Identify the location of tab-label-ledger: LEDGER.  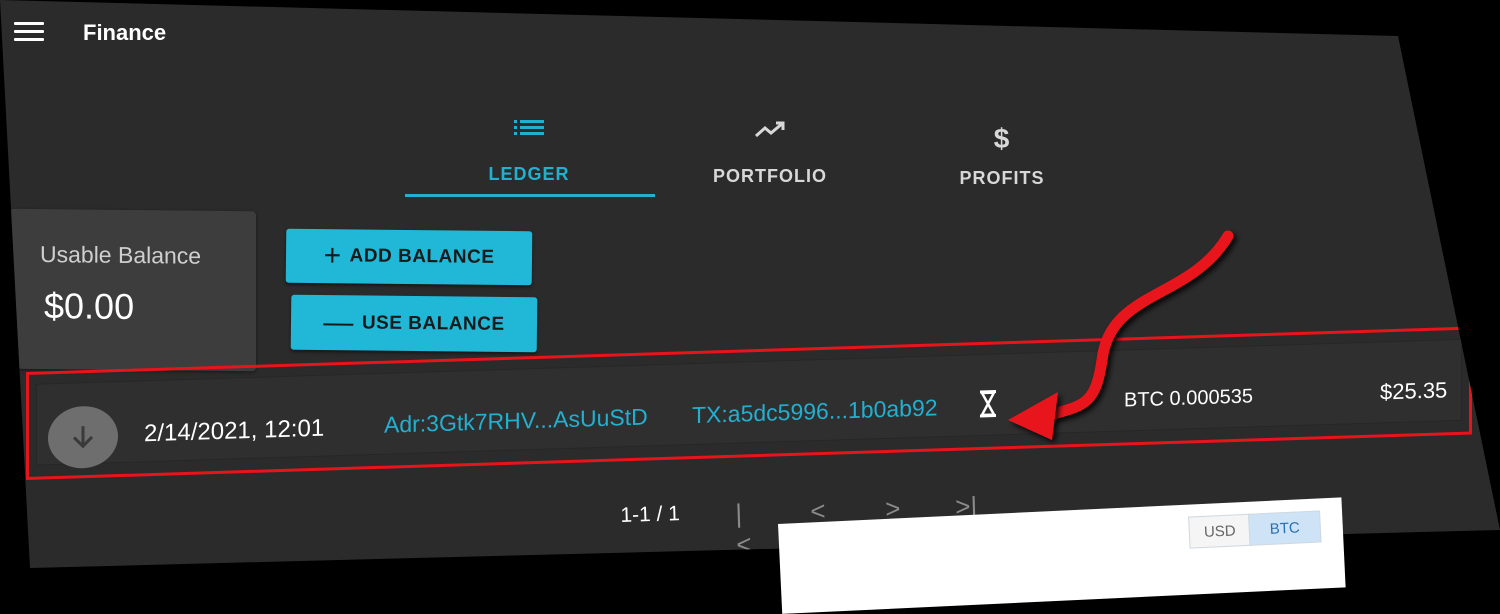
(529, 174).